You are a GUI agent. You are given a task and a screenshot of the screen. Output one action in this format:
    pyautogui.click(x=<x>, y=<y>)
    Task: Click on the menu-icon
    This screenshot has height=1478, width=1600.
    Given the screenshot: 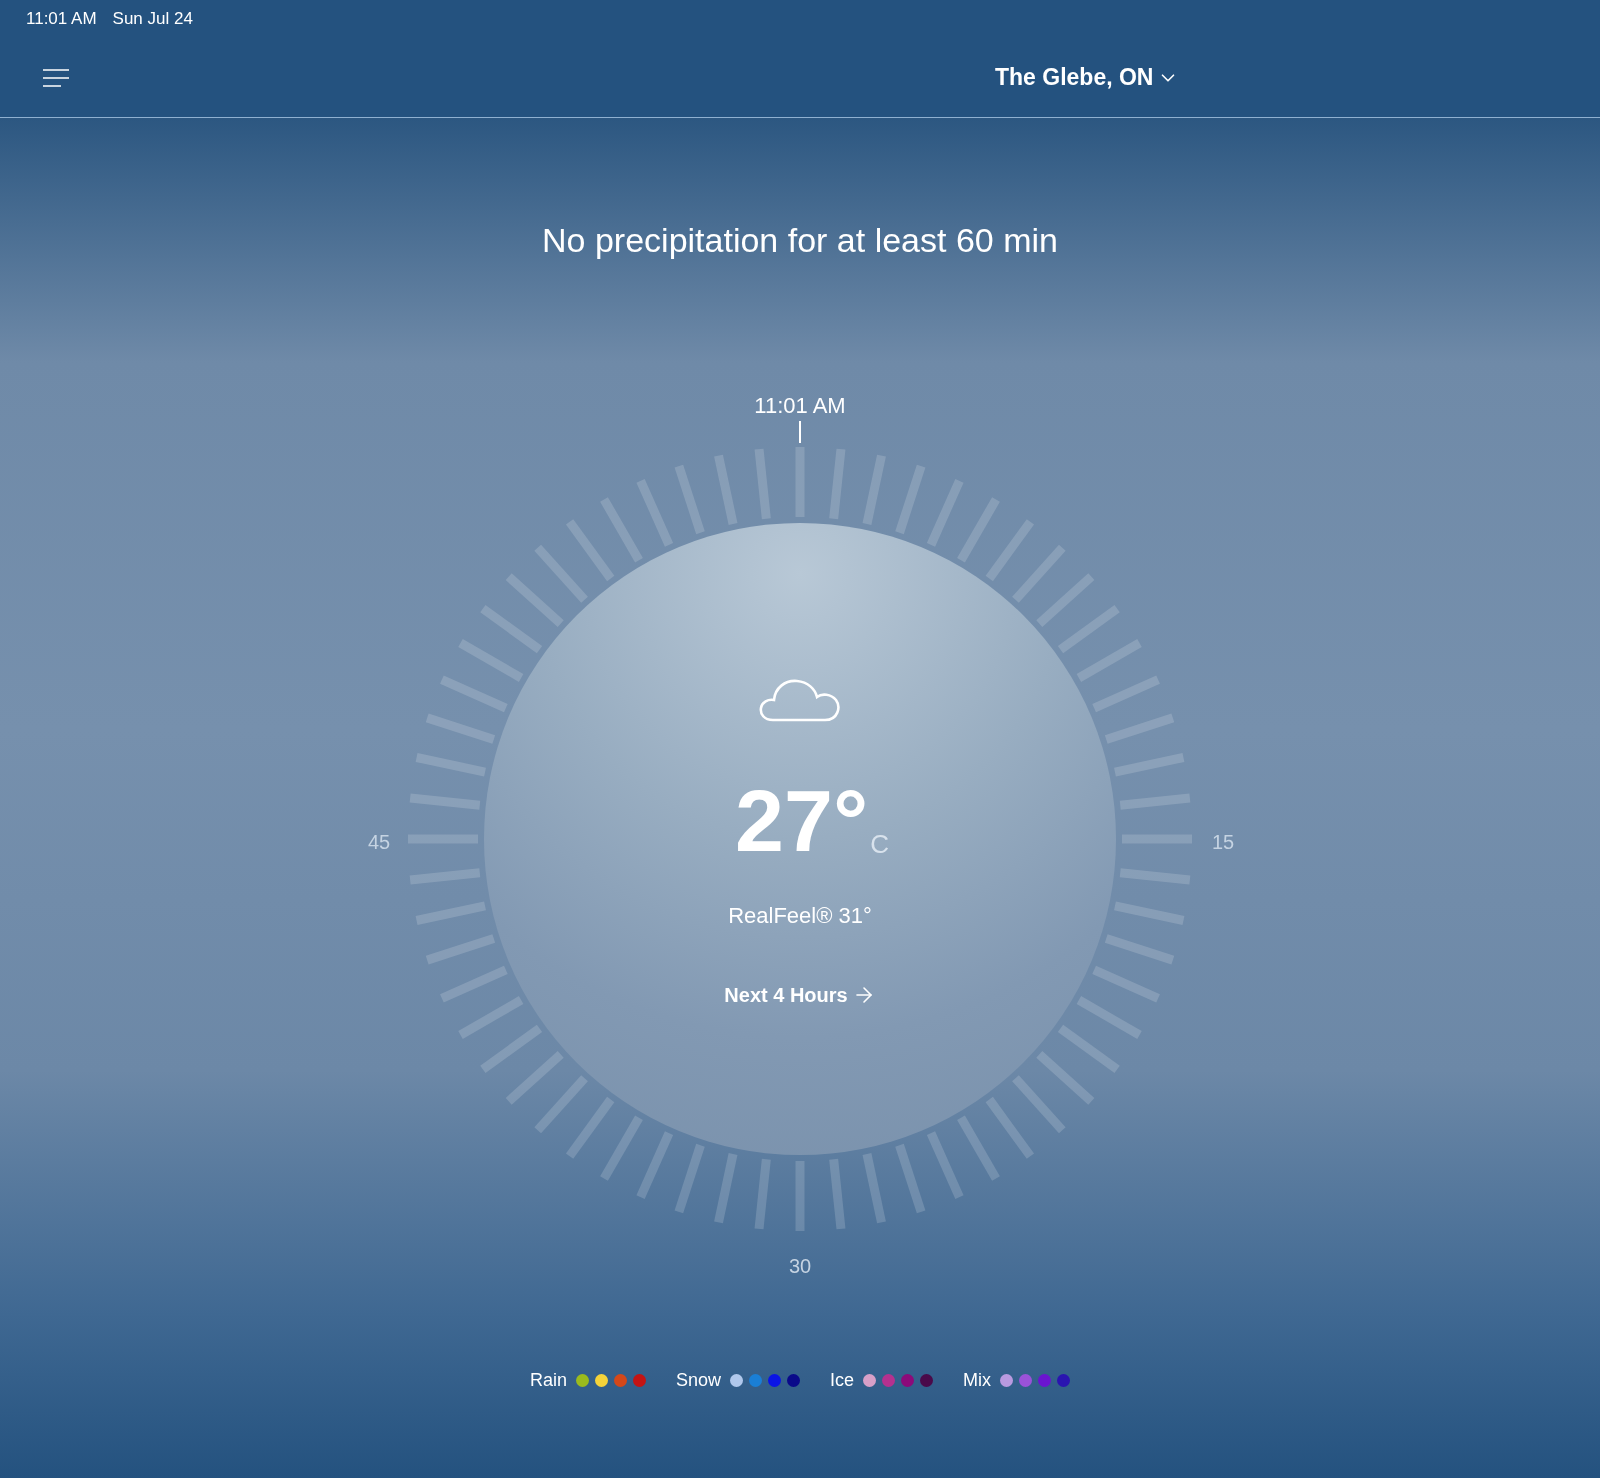 What is the action you would take?
    pyautogui.click(x=56, y=77)
    